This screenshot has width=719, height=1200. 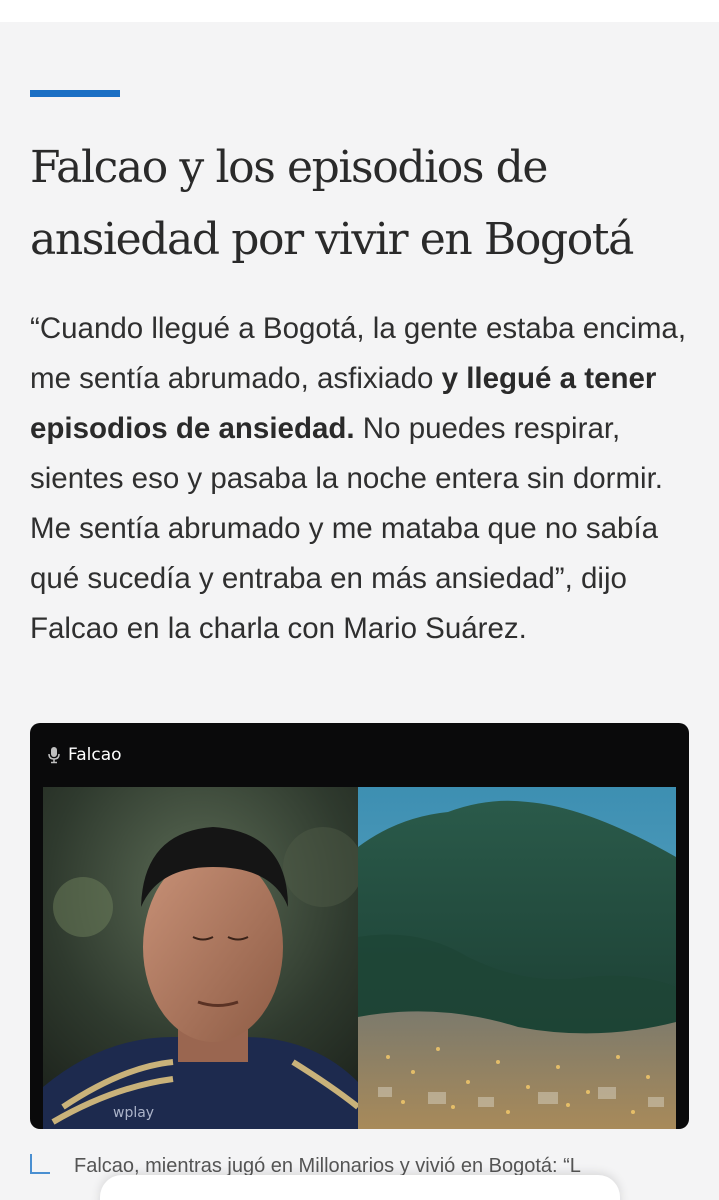 What do you see at coordinates (517, 958) in the screenshot?
I see `bogota-landscape-image` at bounding box center [517, 958].